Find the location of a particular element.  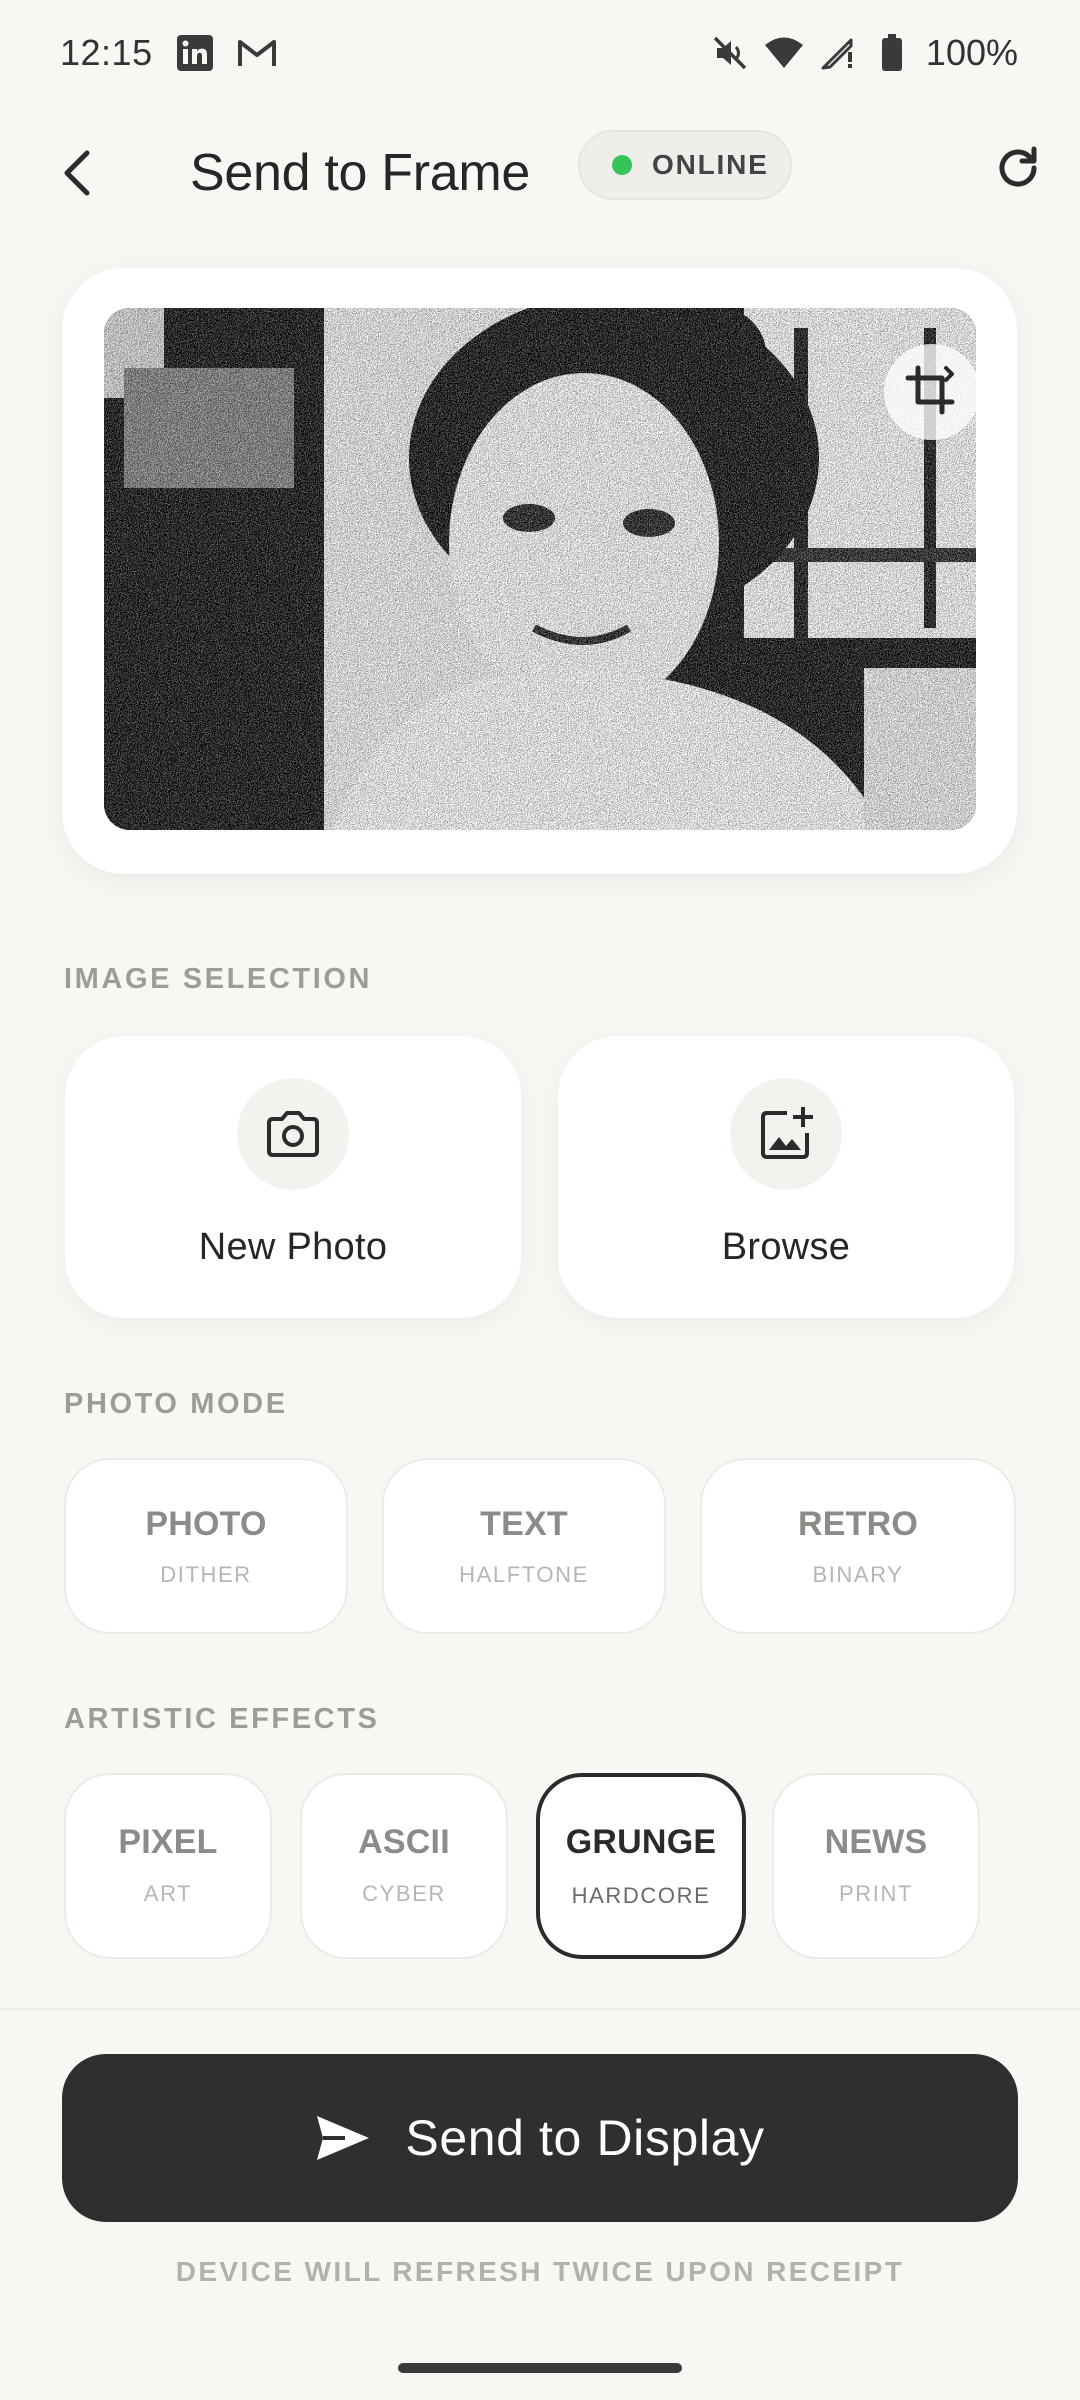

send-to-display-label: Send to Display is located at coordinates (585, 2138).